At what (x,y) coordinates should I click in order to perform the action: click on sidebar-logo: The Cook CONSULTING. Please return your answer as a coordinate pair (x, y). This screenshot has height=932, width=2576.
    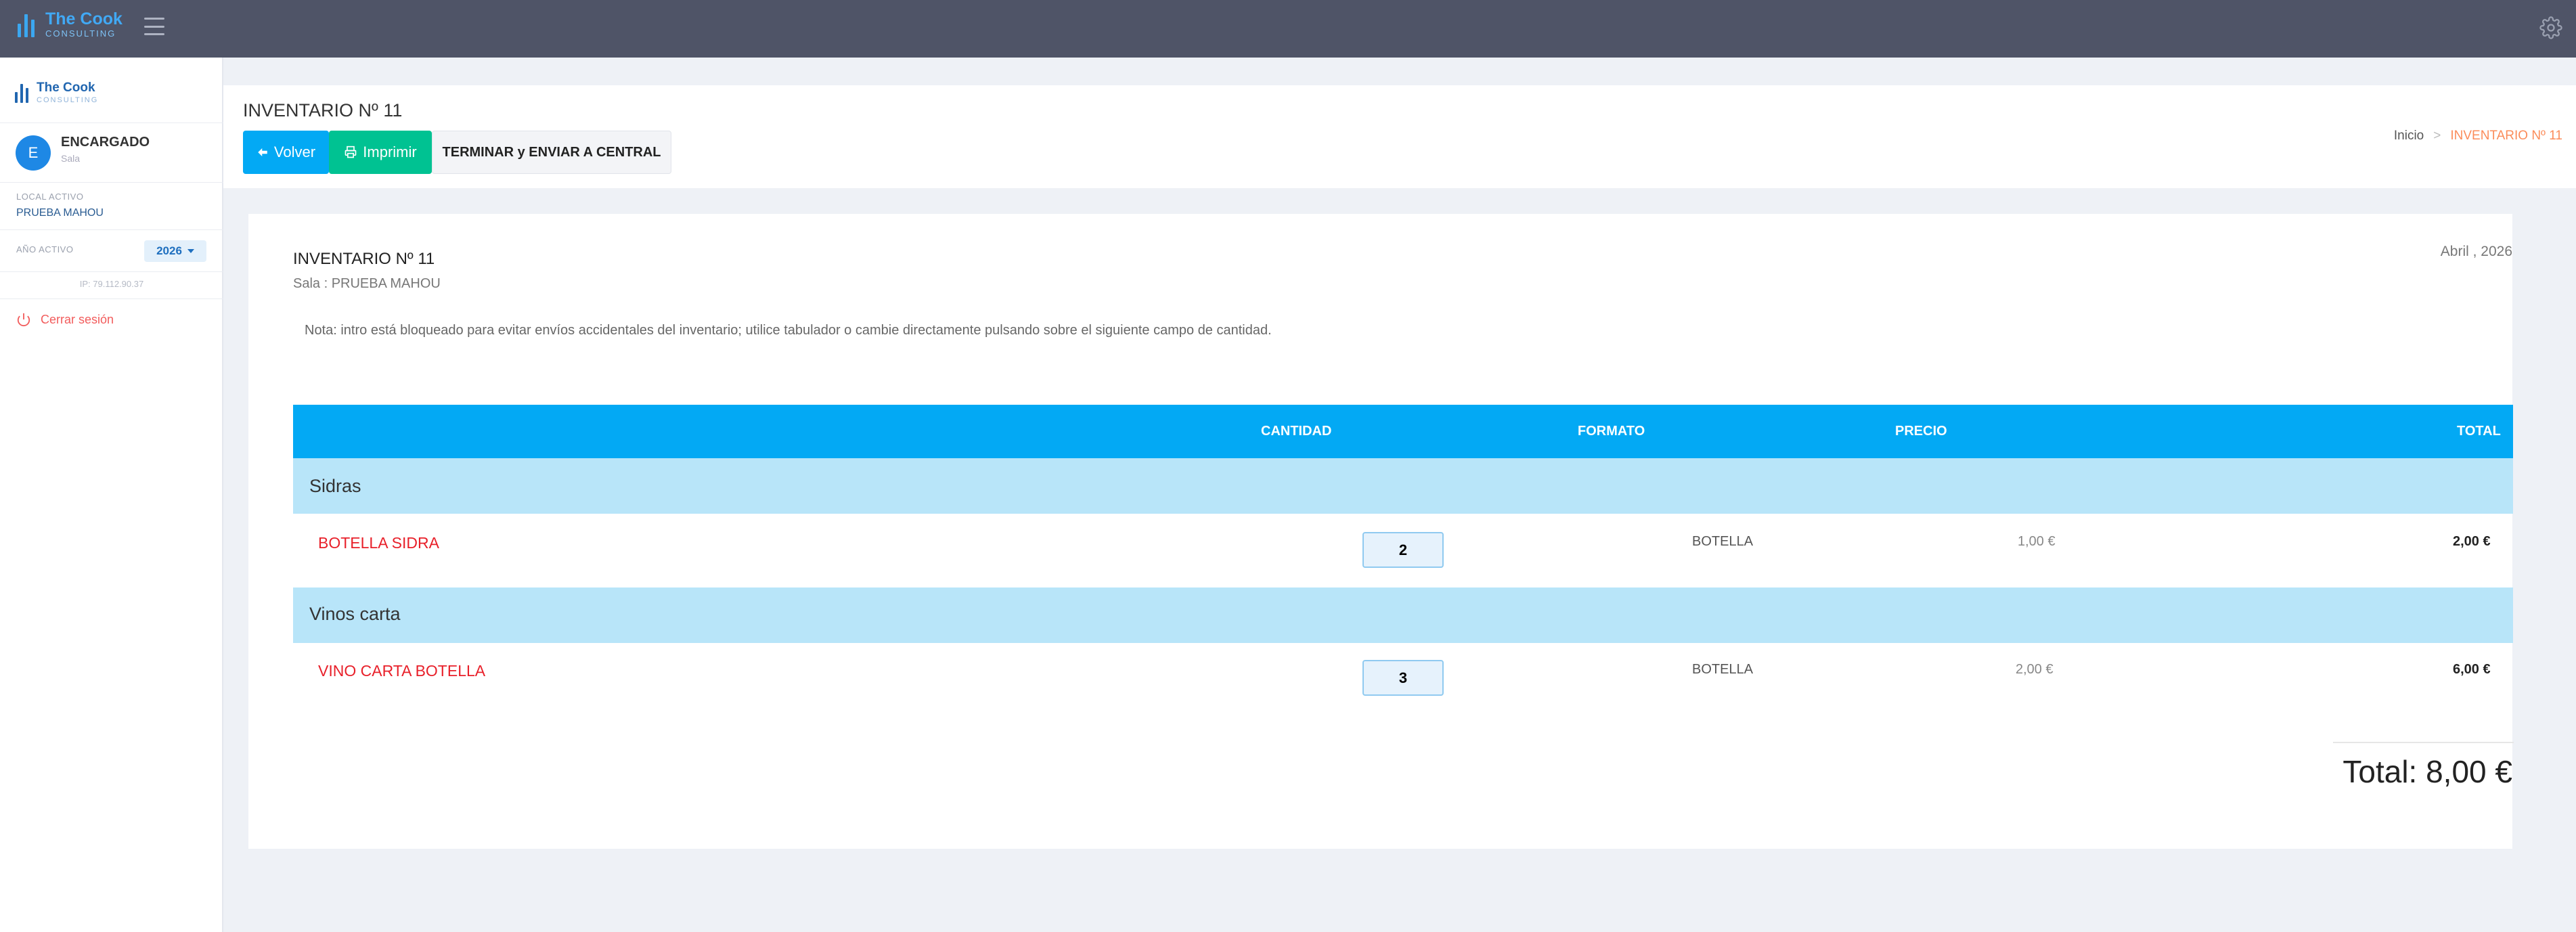
    Looking at the image, I should click on (56, 93).